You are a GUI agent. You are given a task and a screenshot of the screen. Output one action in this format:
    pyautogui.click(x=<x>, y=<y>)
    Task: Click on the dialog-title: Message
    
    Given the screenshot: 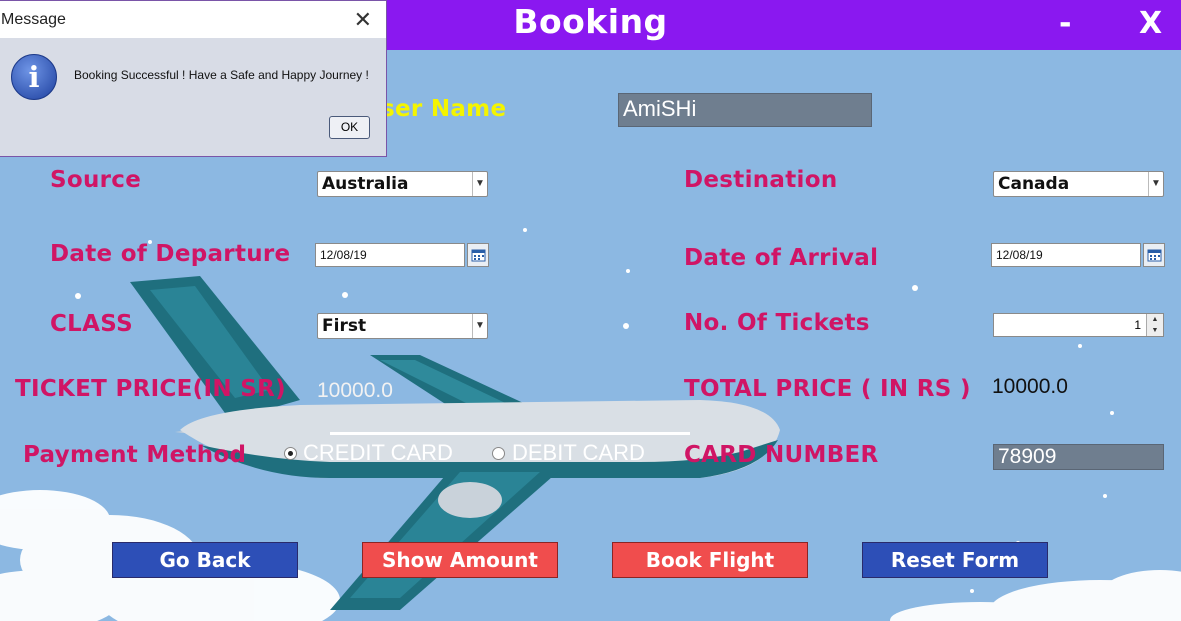 What is the action you would take?
    pyautogui.click(x=33, y=19)
    